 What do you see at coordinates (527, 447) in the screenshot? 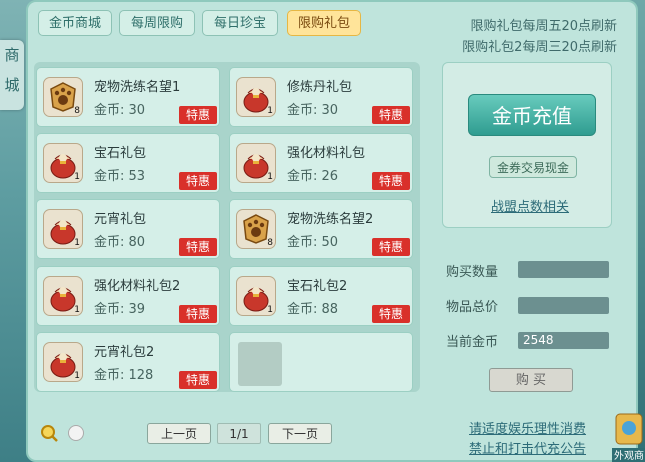
I see `anti-proxy-notice-link: 禁止和打击代充公告` at bounding box center [527, 447].